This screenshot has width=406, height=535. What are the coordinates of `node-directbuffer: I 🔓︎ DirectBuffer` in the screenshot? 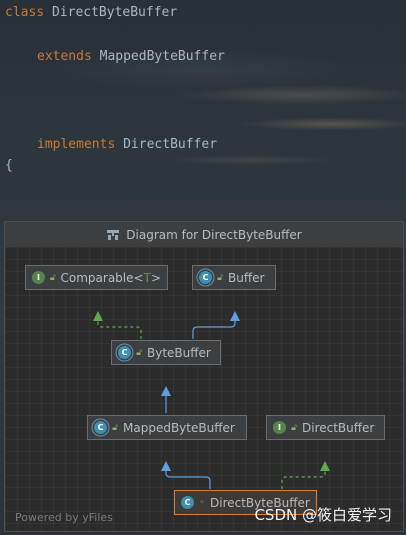 It's located at (325, 427).